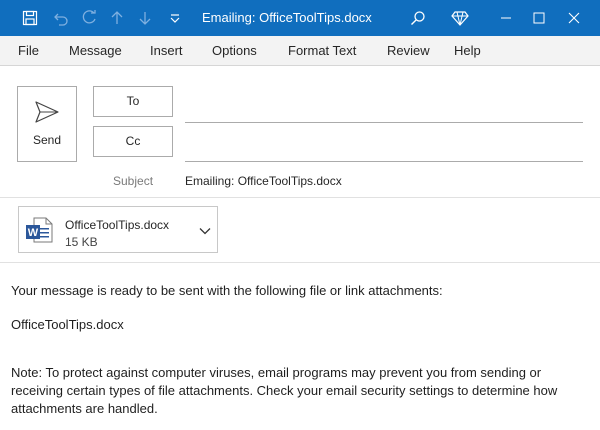  I want to click on menu-help: Help, so click(467, 51).